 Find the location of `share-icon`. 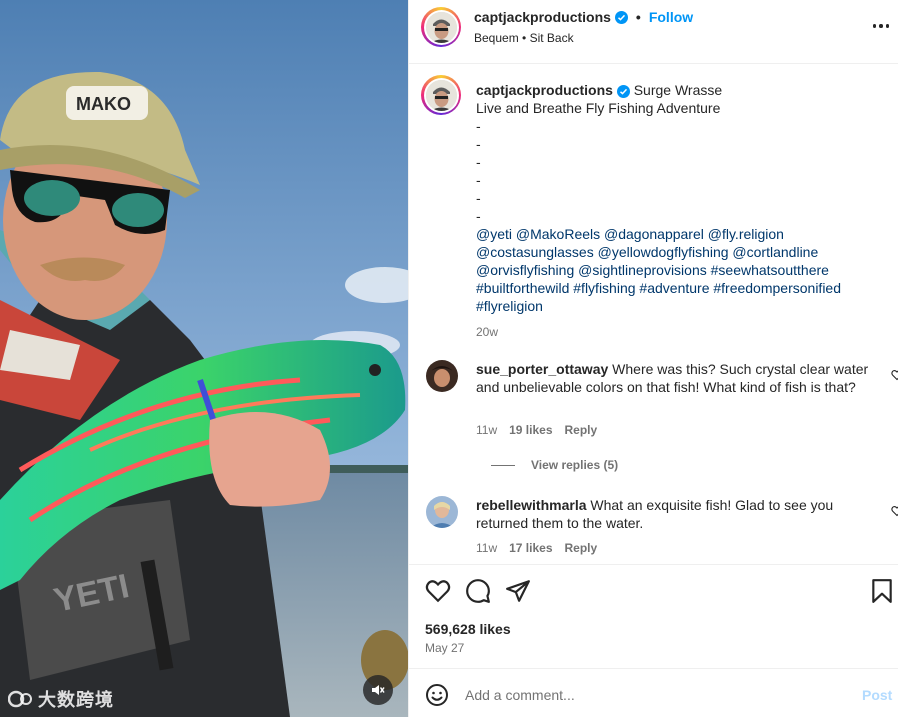

share-icon is located at coordinates (518, 591).